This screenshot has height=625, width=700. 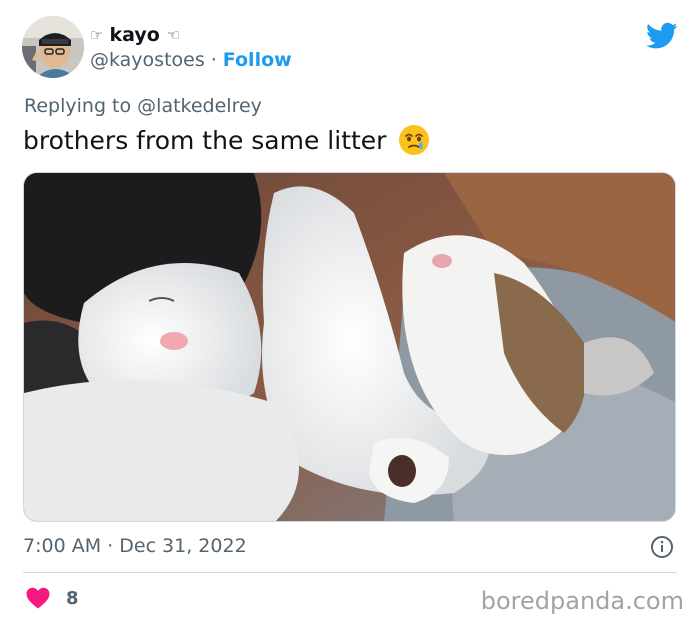 What do you see at coordinates (414, 140) in the screenshot?
I see `face-holding-back-tears-icon` at bounding box center [414, 140].